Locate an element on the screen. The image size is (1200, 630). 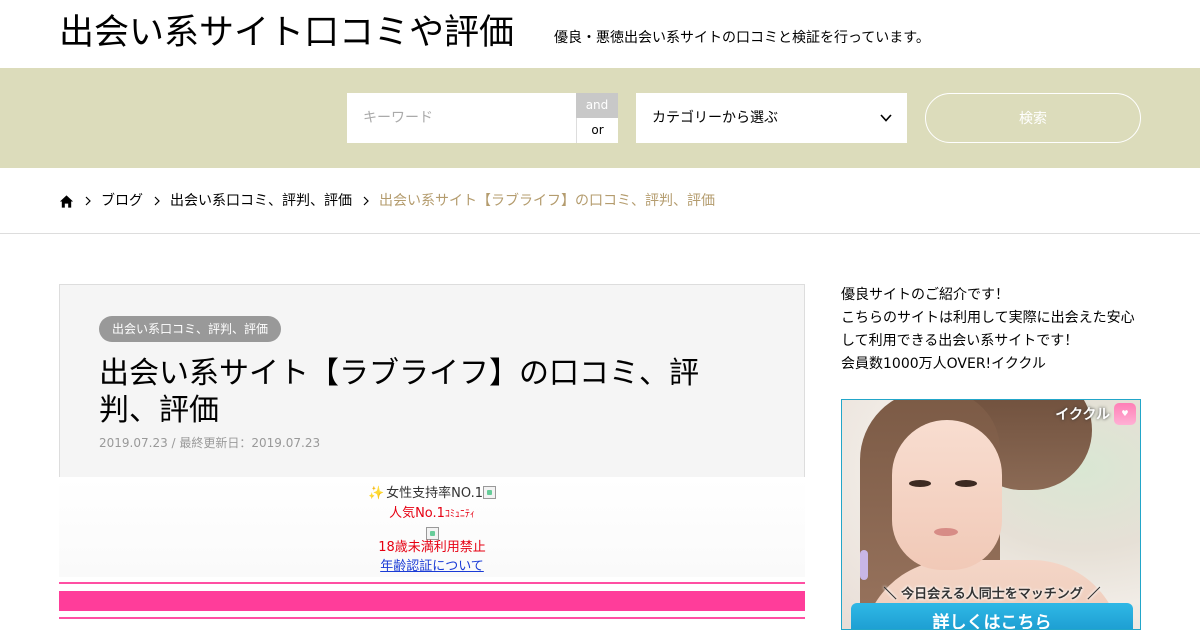
ikukuru-banner: イククル ♥ ＼ 今日会える人同士をマッチング ／ 詳しくはこちら is located at coordinates (991, 514).